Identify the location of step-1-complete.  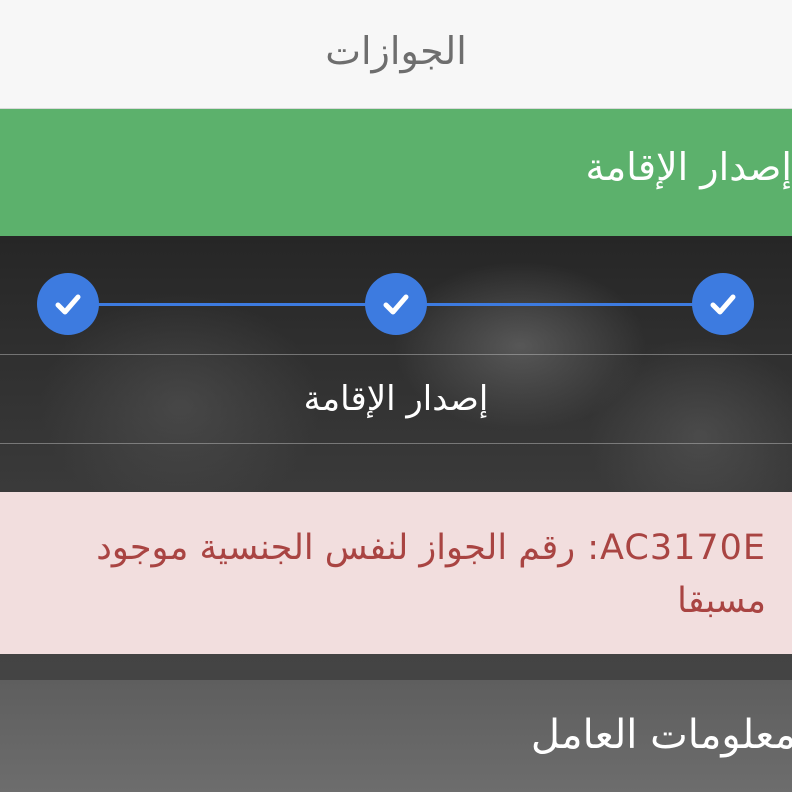
(68, 304).